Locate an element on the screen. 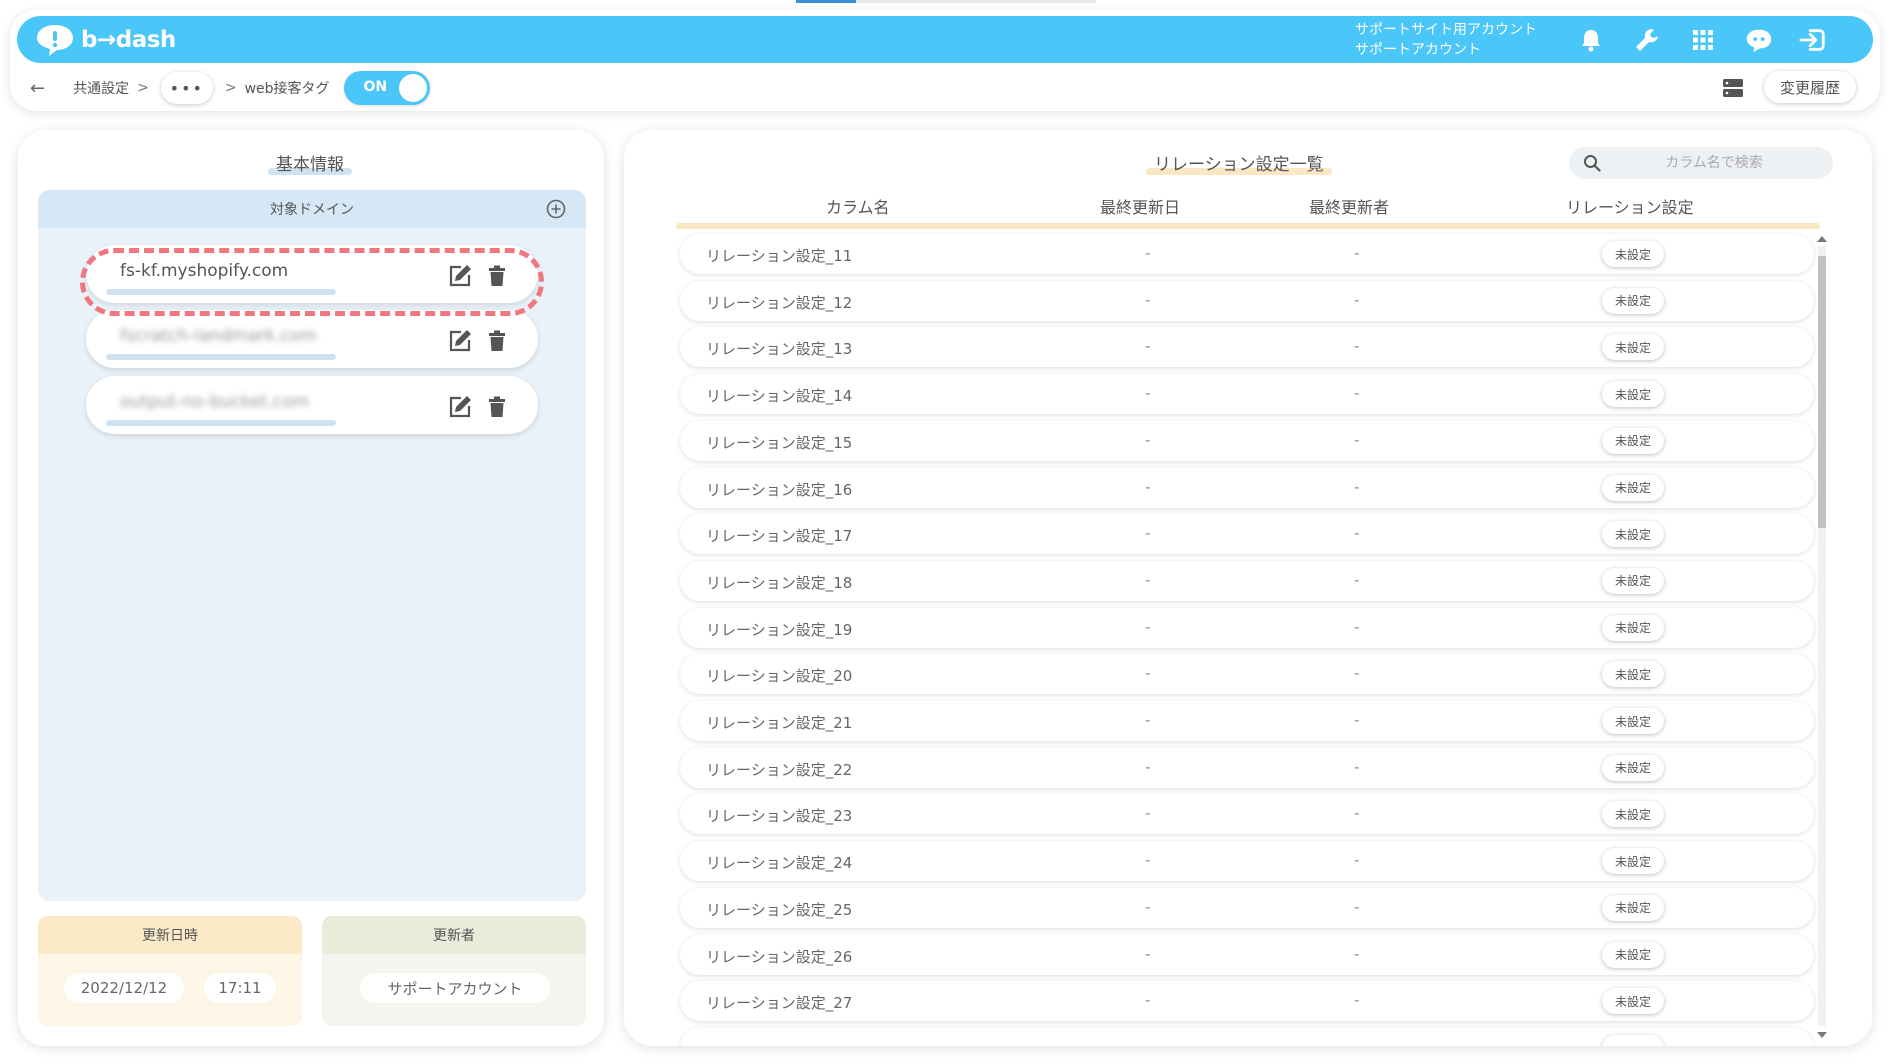 The width and height of the screenshot is (1890, 1063). table-row: リレーション設定_15 - - 未設定 is located at coordinates (1247, 440).